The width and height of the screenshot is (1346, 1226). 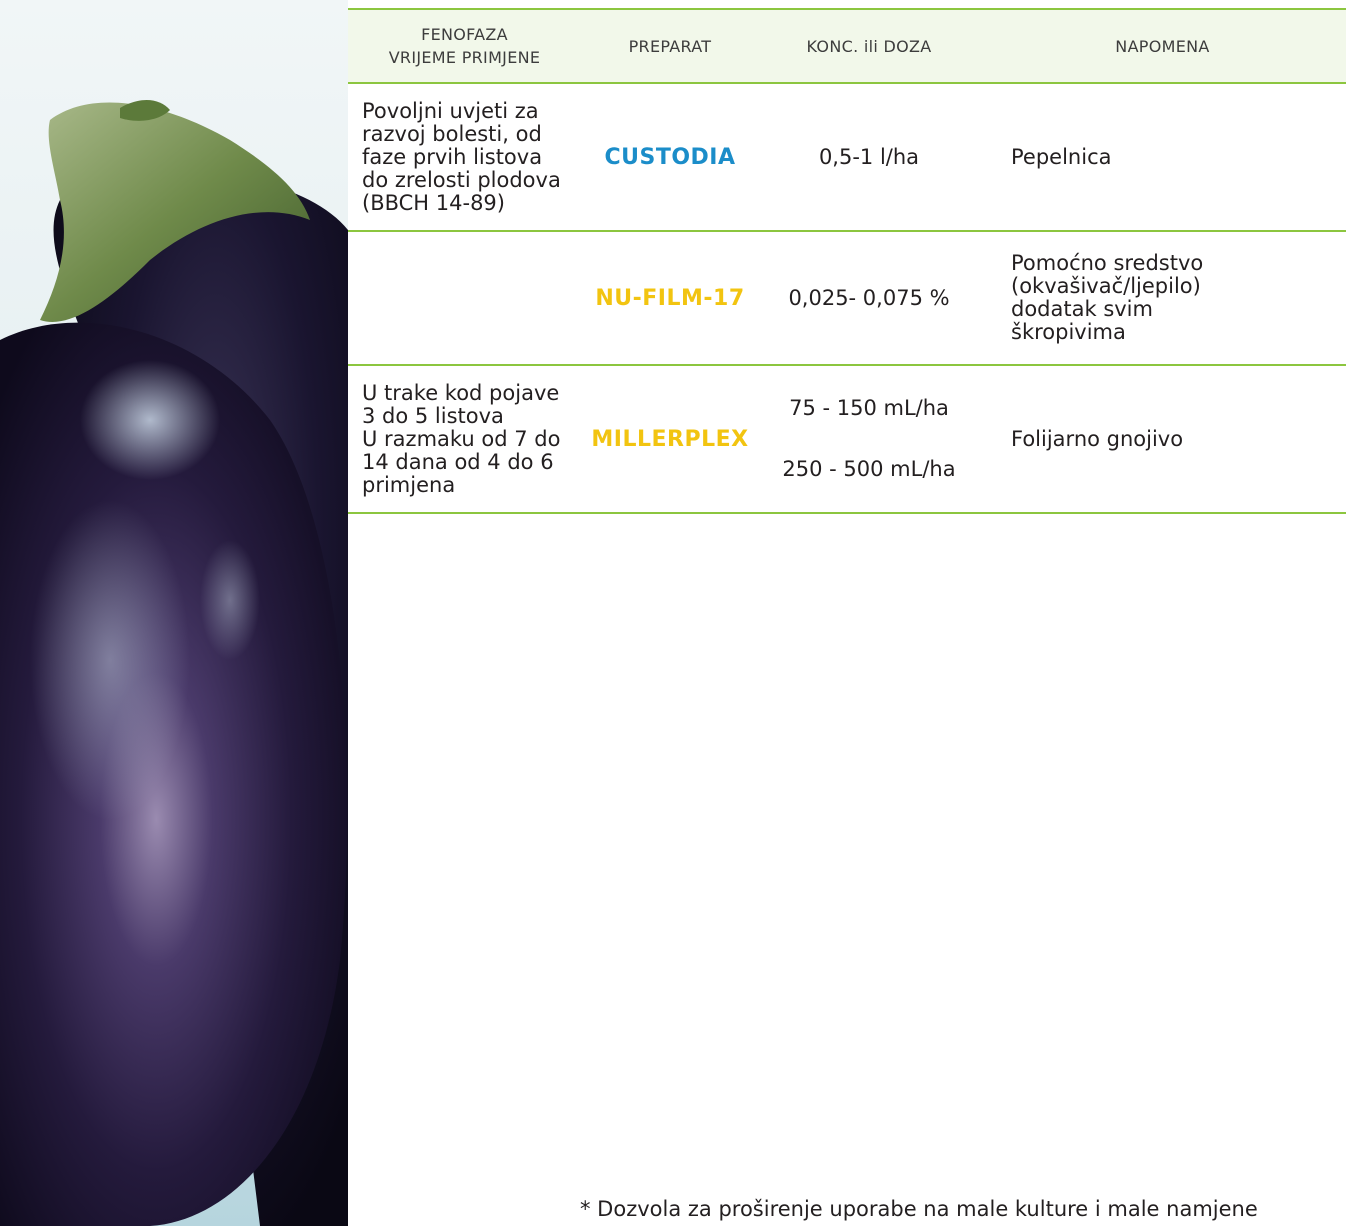 What do you see at coordinates (461, 179) in the screenshot?
I see `phase-line: do zrelosti plodova` at bounding box center [461, 179].